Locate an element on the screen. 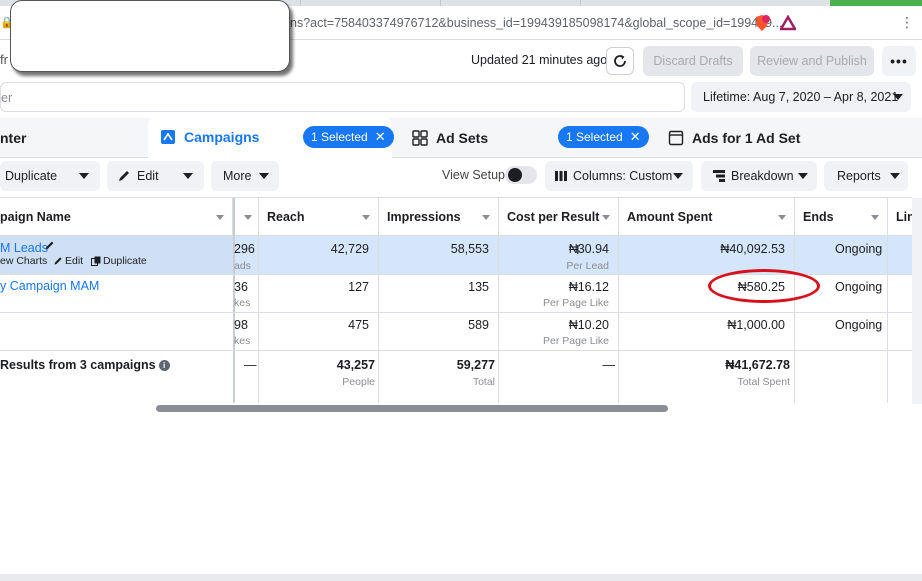  cost-per-result-value: ₦30.94 is located at coordinates (588, 249).